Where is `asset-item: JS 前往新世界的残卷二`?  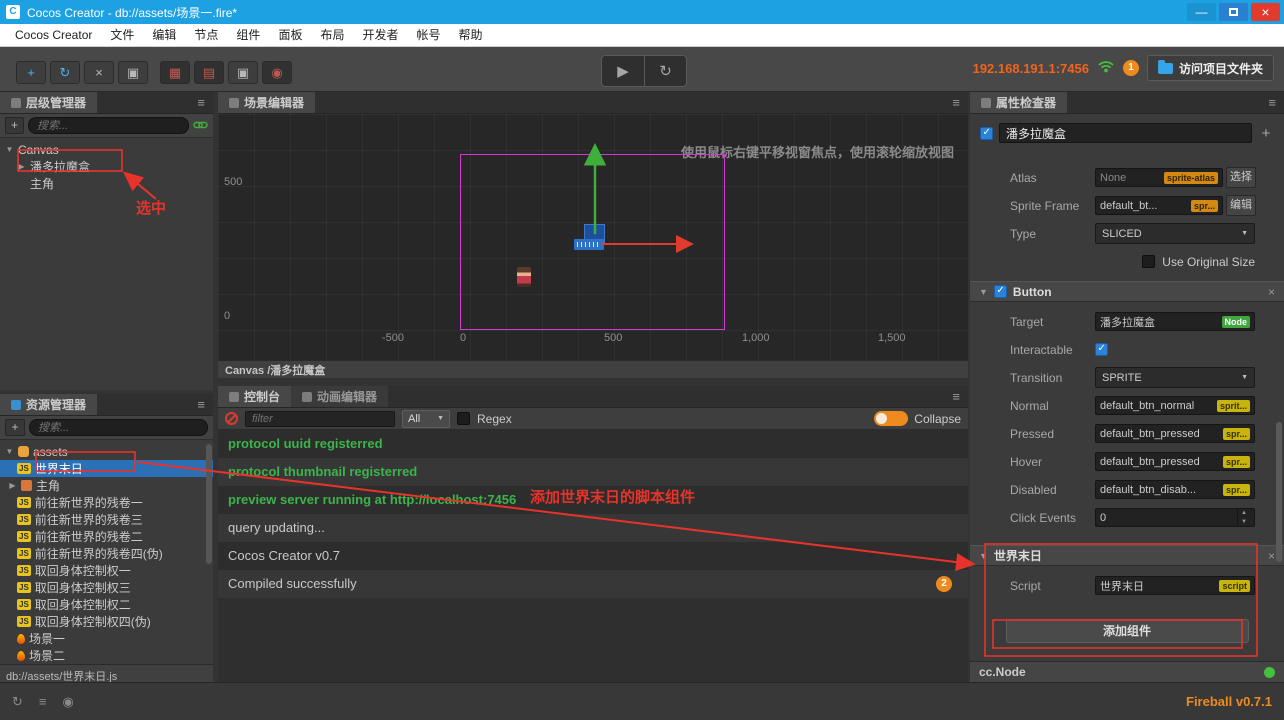 asset-item: JS 前往新世界的残卷二 is located at coordinates (106, 536).